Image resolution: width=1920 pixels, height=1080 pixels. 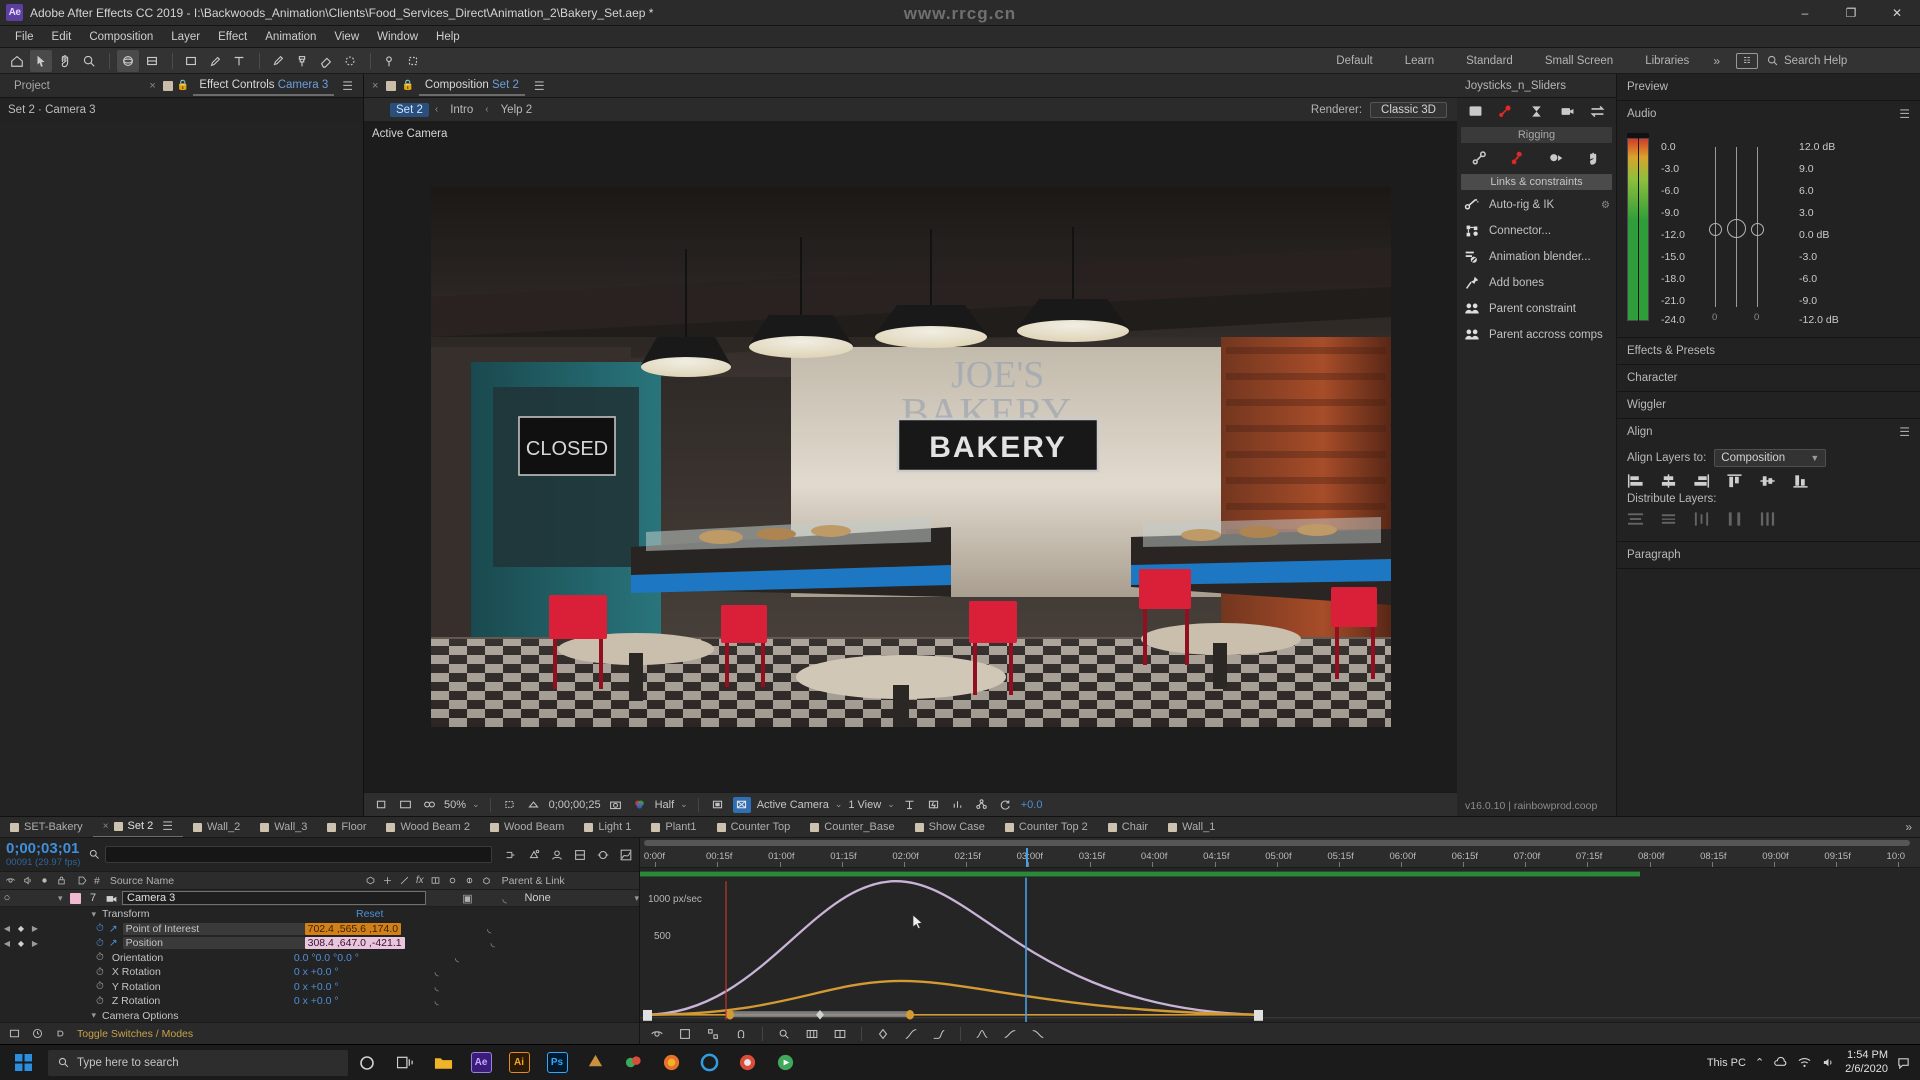 What do you see at coordinates (665, 805) in the screenshot?
I see `resolution-value: Half` at bounding box center [665, 805].